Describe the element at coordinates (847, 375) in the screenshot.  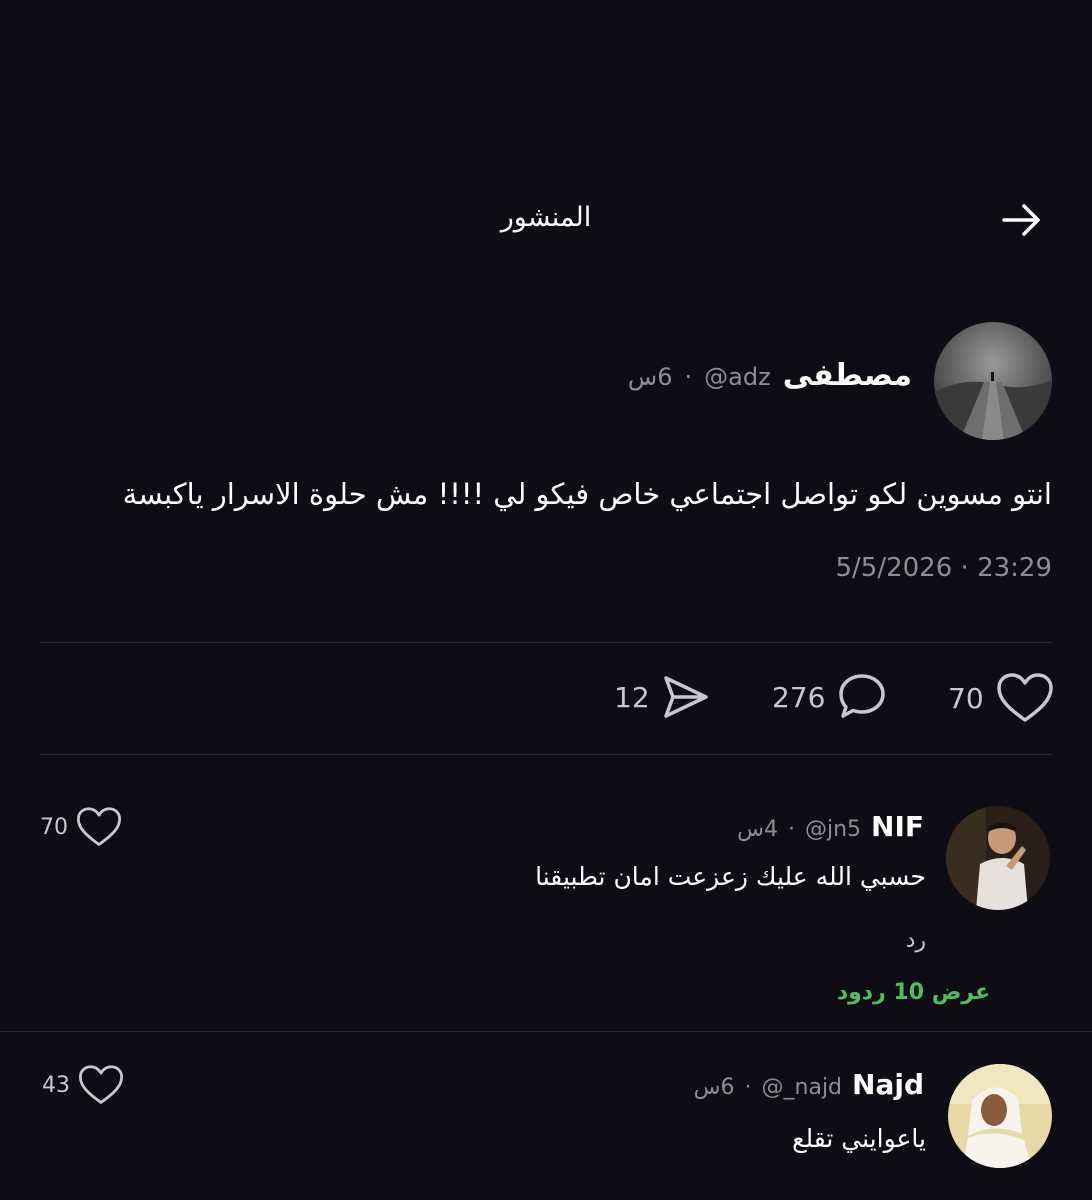
I see `post-author-name: مصطفى` at that location.